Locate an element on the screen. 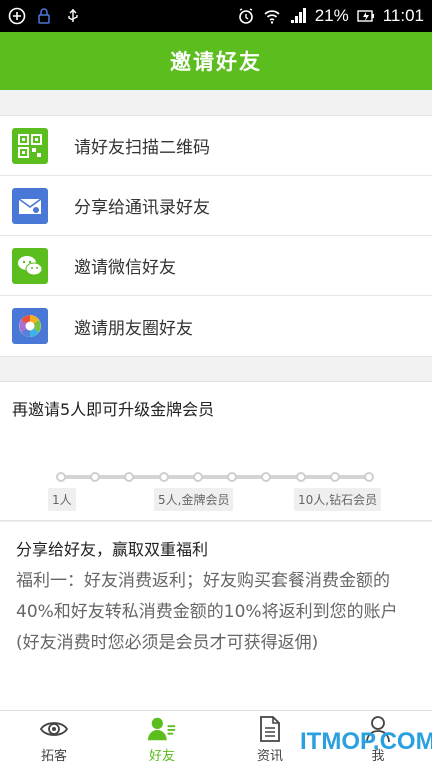 Image resolution: width=432 pixels, height=768 pixels. mail-icon is located at coordinates (30, 205).